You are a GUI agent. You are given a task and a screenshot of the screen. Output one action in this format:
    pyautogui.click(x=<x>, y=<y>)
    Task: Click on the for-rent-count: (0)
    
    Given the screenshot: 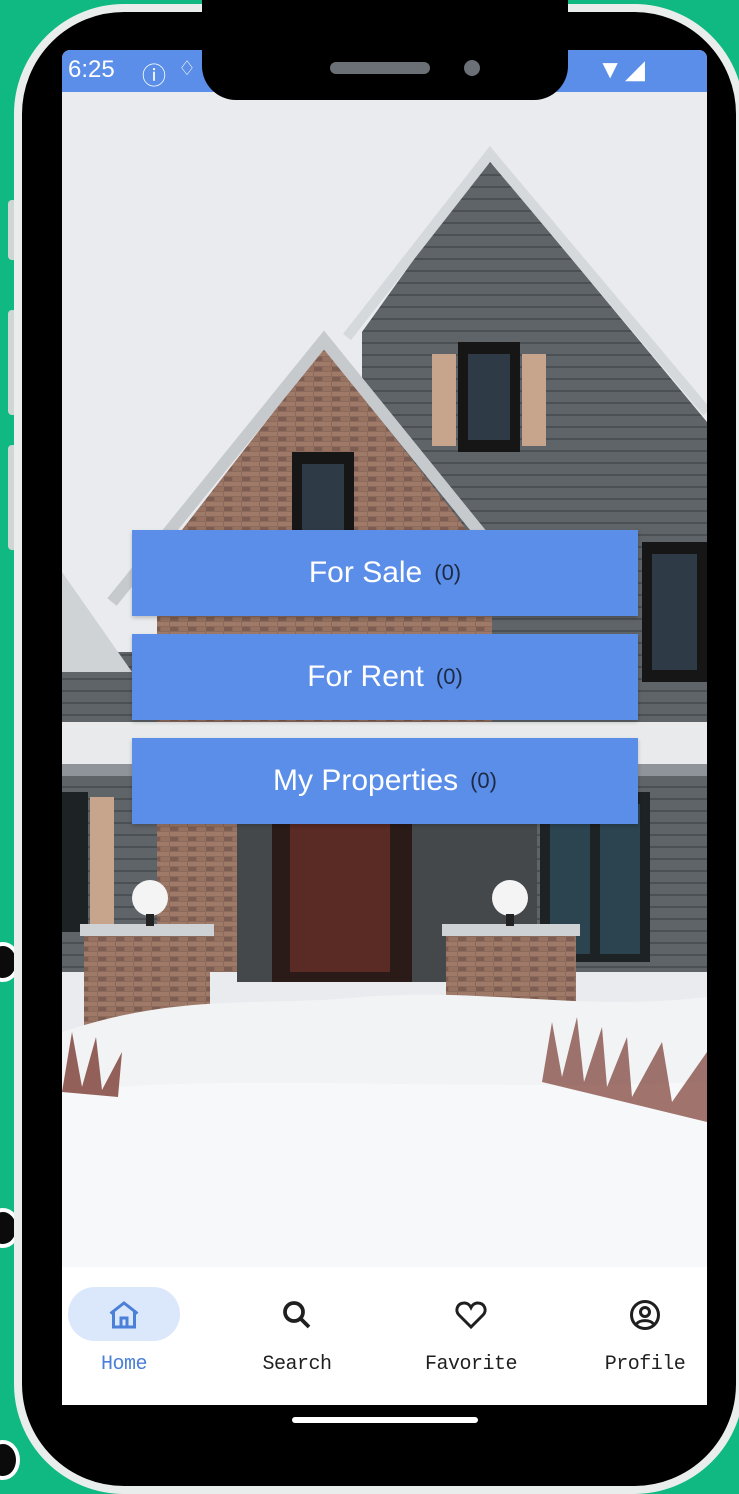 What is the action you would take?
    pyautogui.click(x=449, y=676)
    